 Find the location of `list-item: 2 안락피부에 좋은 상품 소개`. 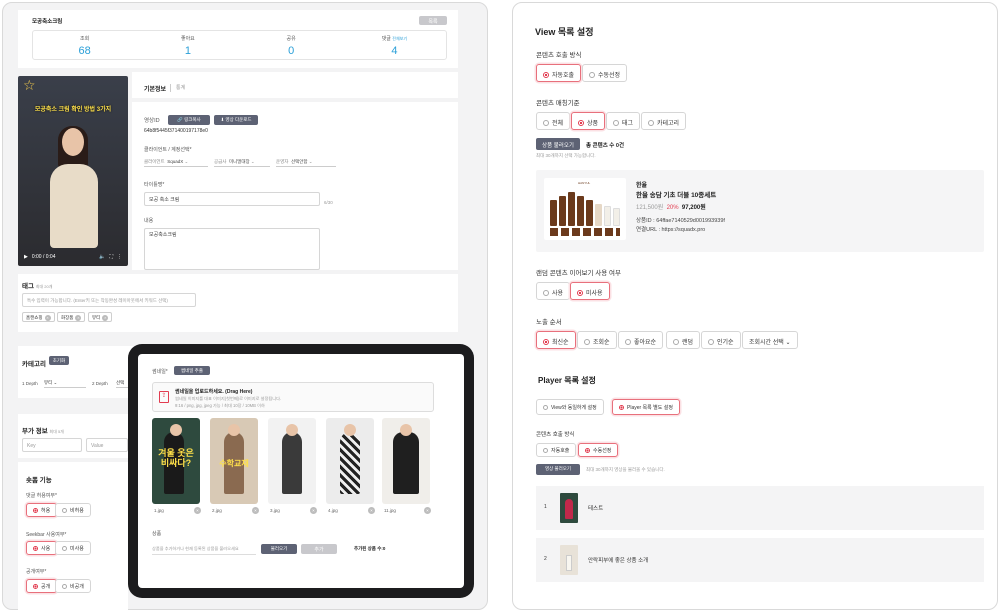

list-item: 2 안락피부에 좋은 상품 소개 is located at coordinates (760, 560).